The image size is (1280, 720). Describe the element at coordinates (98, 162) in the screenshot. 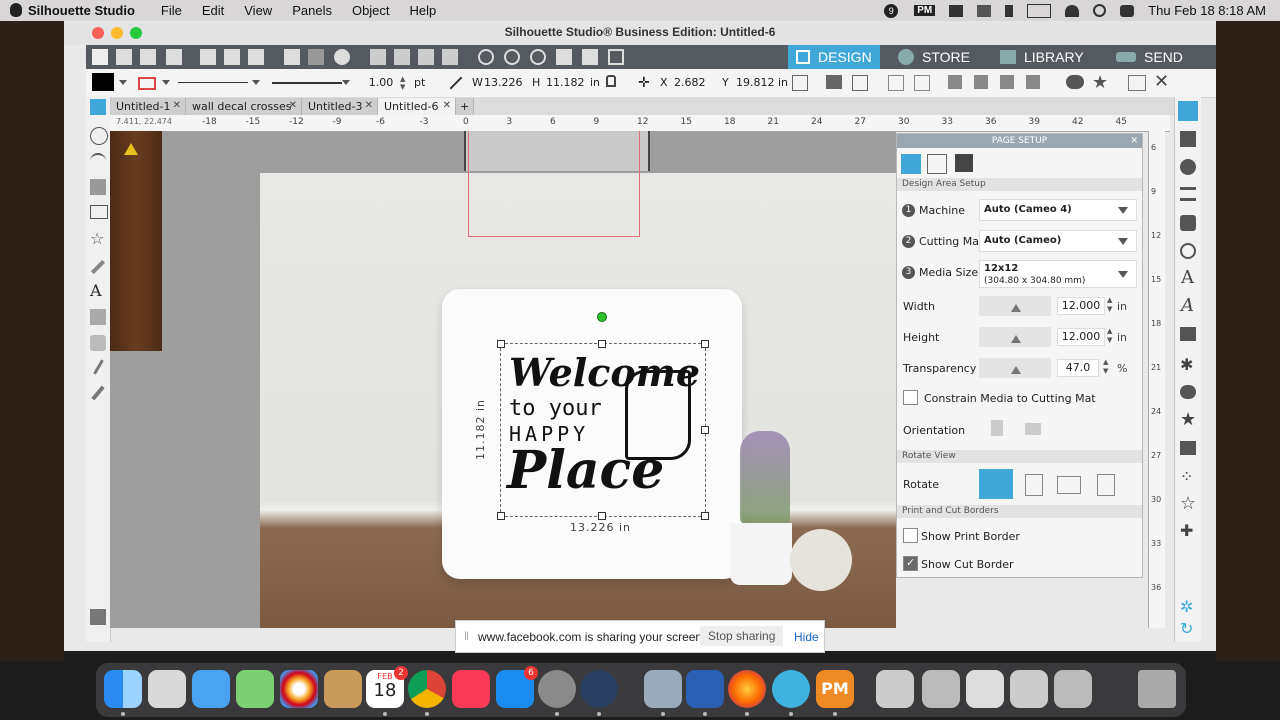

I see `curve-icon` at that location.